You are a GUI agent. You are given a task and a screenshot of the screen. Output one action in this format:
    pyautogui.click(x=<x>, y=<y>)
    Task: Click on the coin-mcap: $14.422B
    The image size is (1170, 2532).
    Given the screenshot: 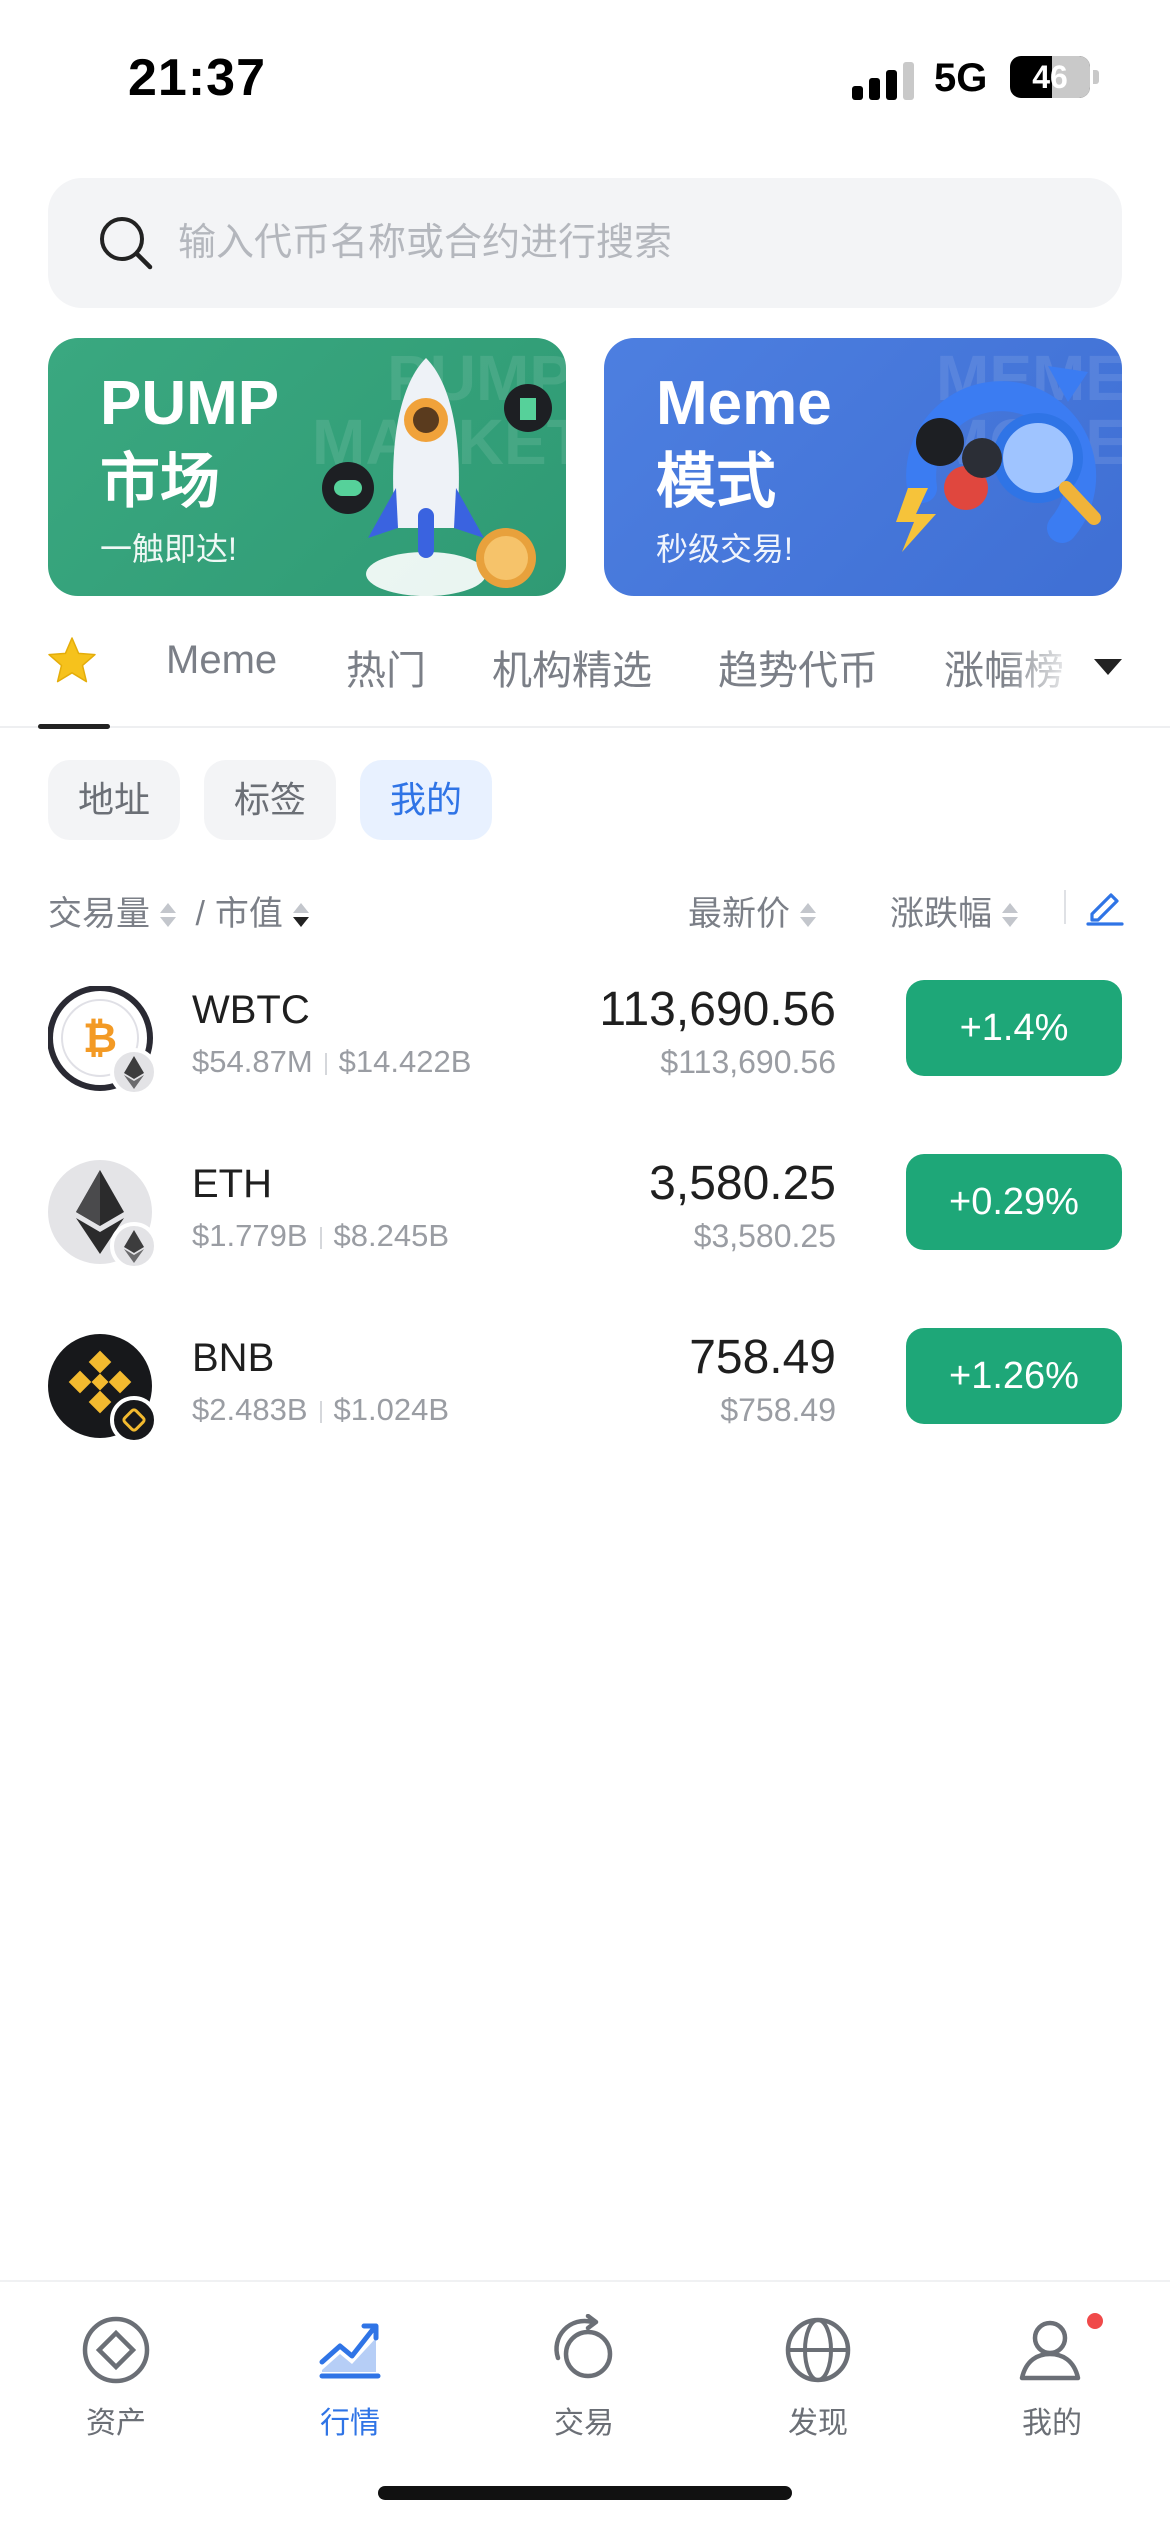 What is the action you would take?
    pyautogui.click(x=405, y=1061)
    